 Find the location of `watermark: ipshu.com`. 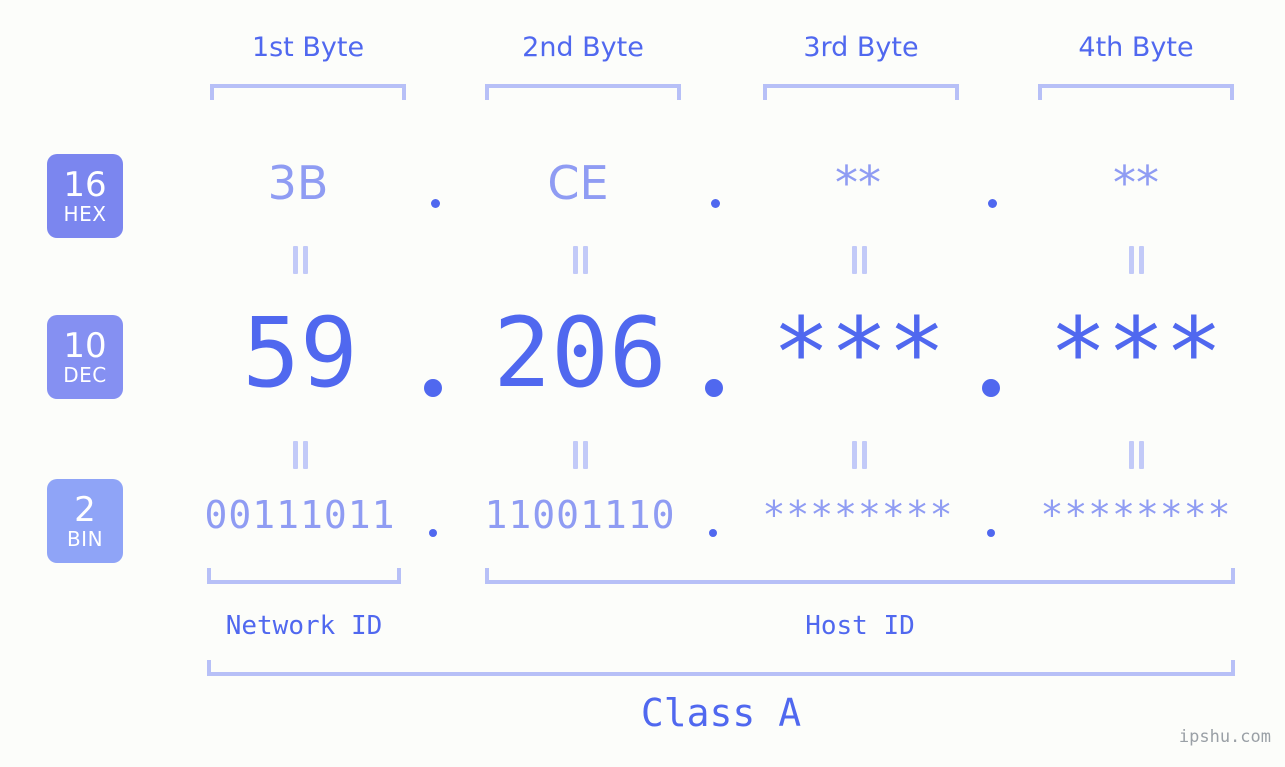

watermark: ipshu.com is located at coordinates (1224, 737).